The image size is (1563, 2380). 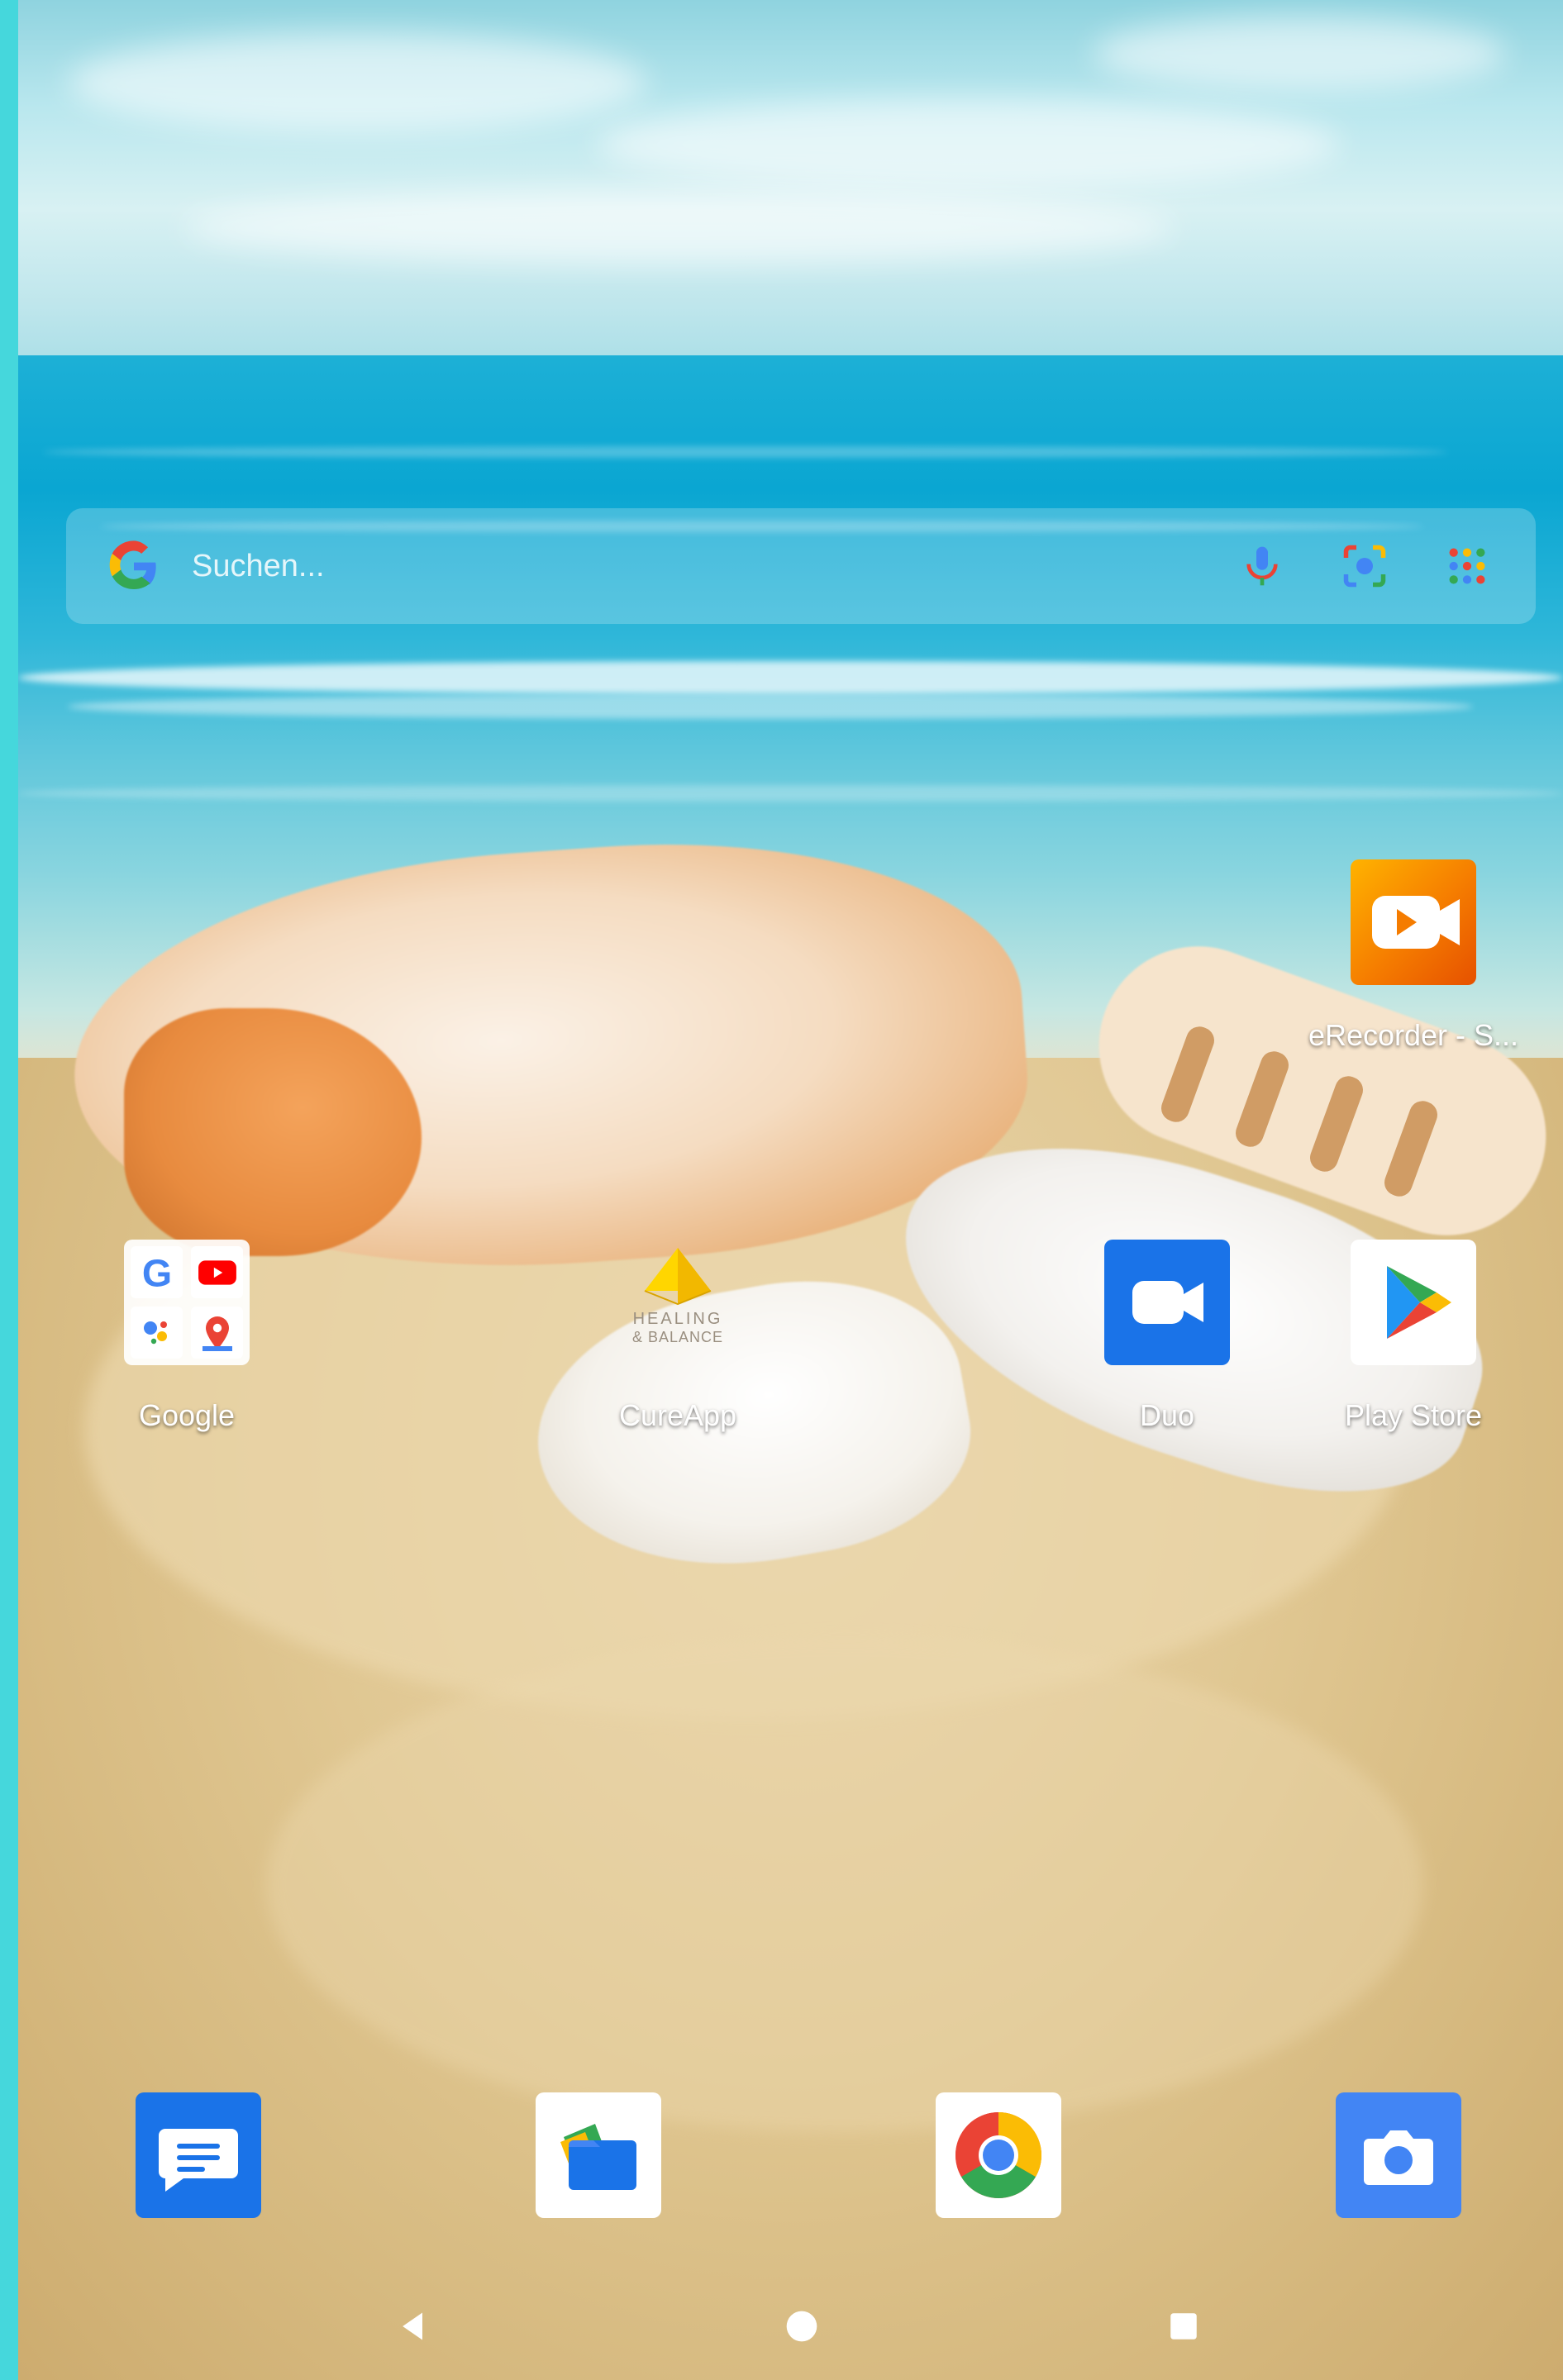 I want to click on recents-button, so click(x=1183, y=2326).